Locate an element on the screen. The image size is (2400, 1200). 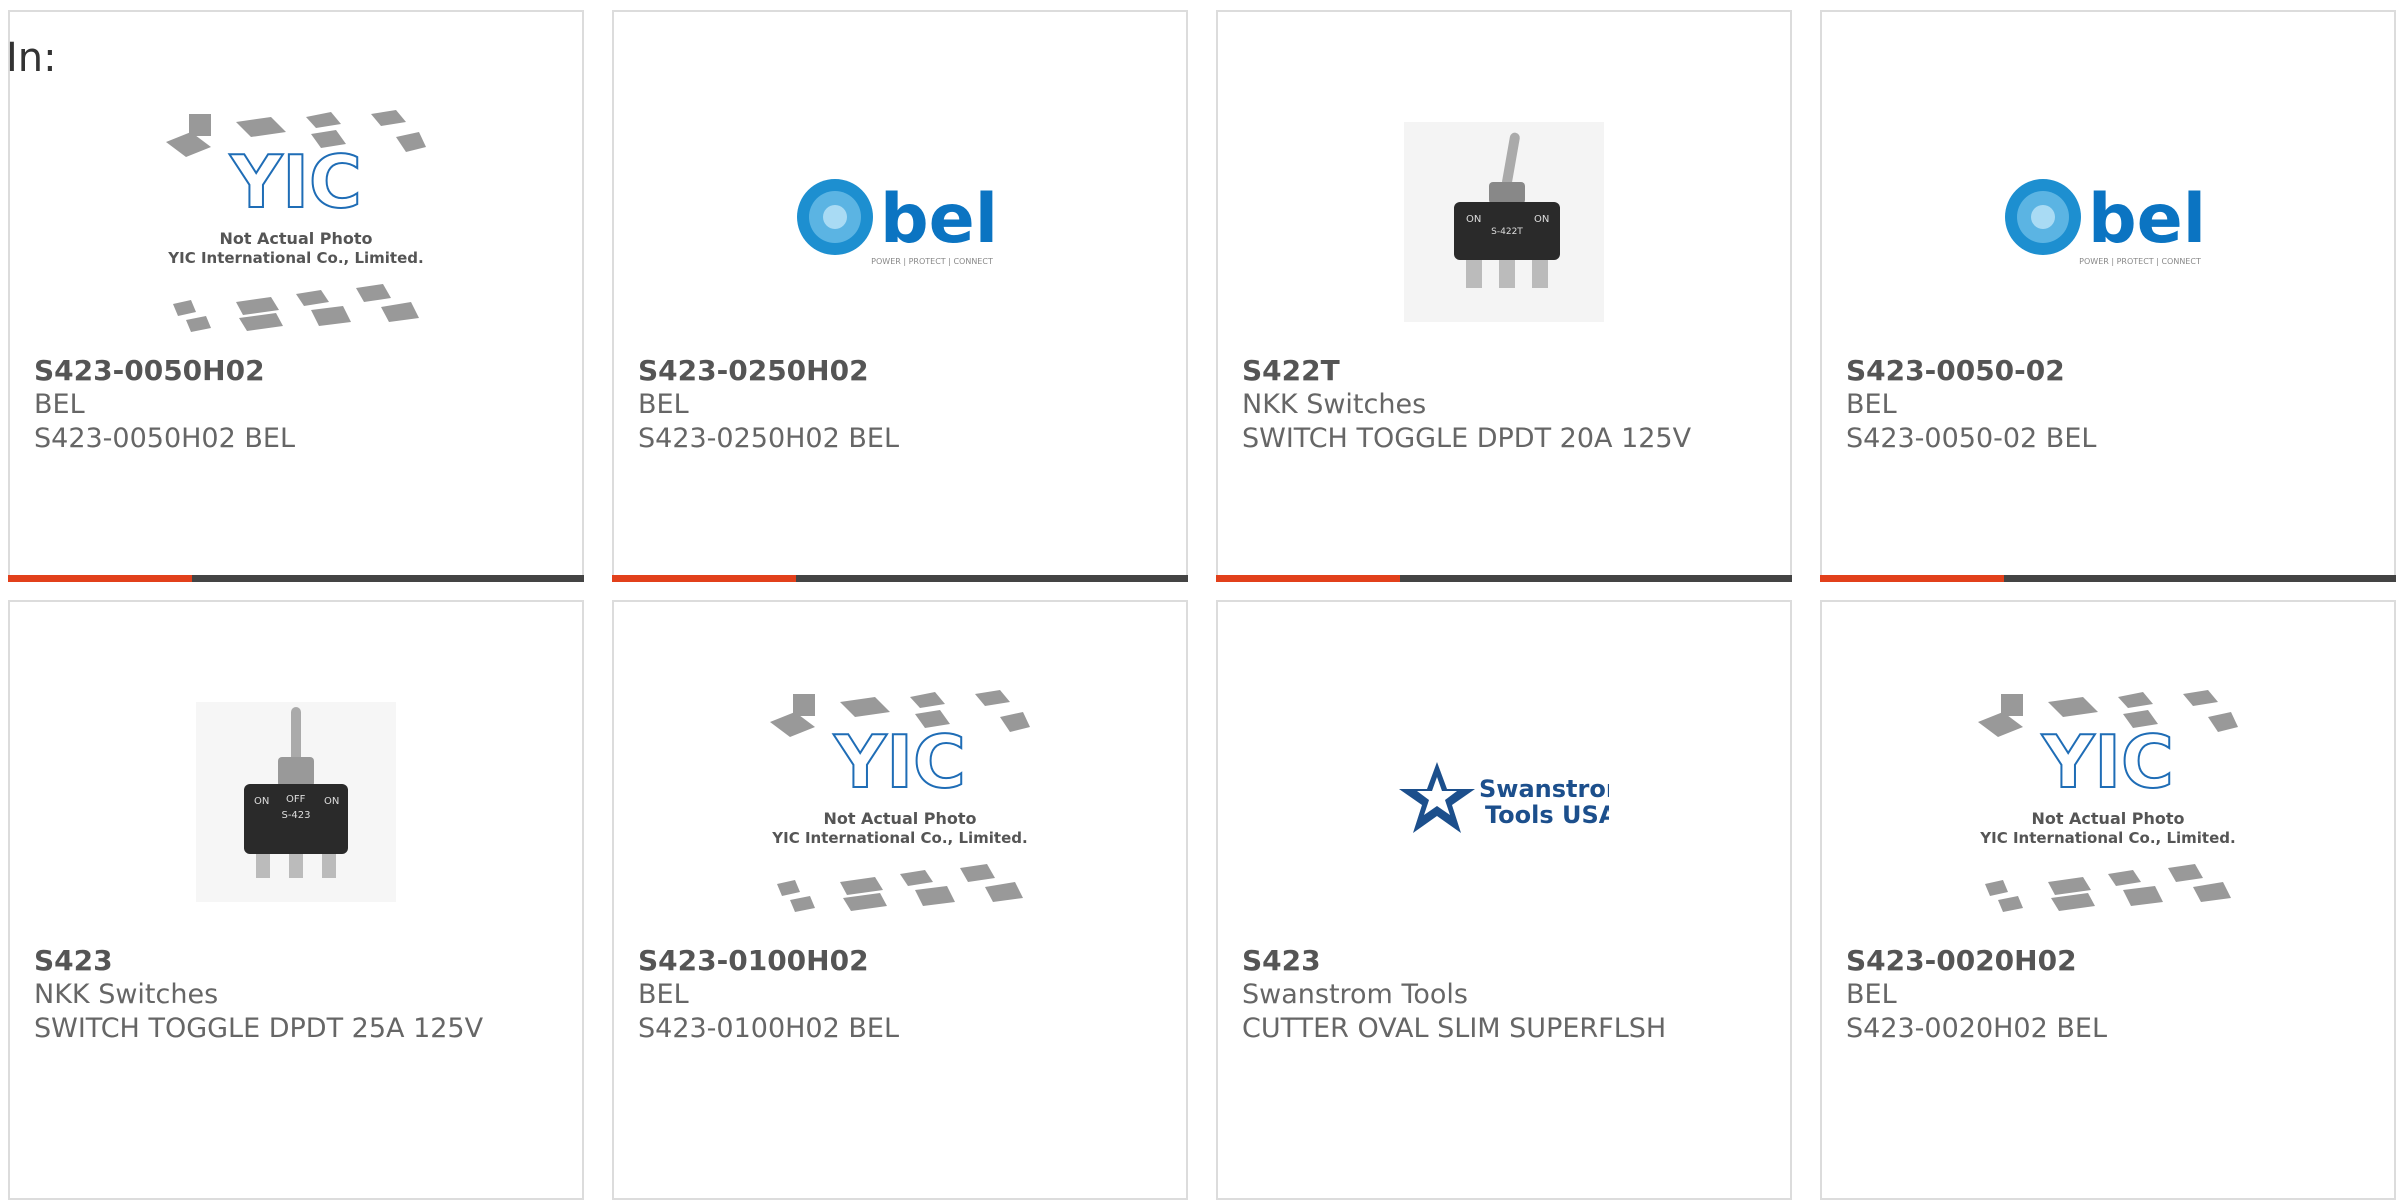
product-image: ON ON S-422T is located at coordinates (1504, 222).